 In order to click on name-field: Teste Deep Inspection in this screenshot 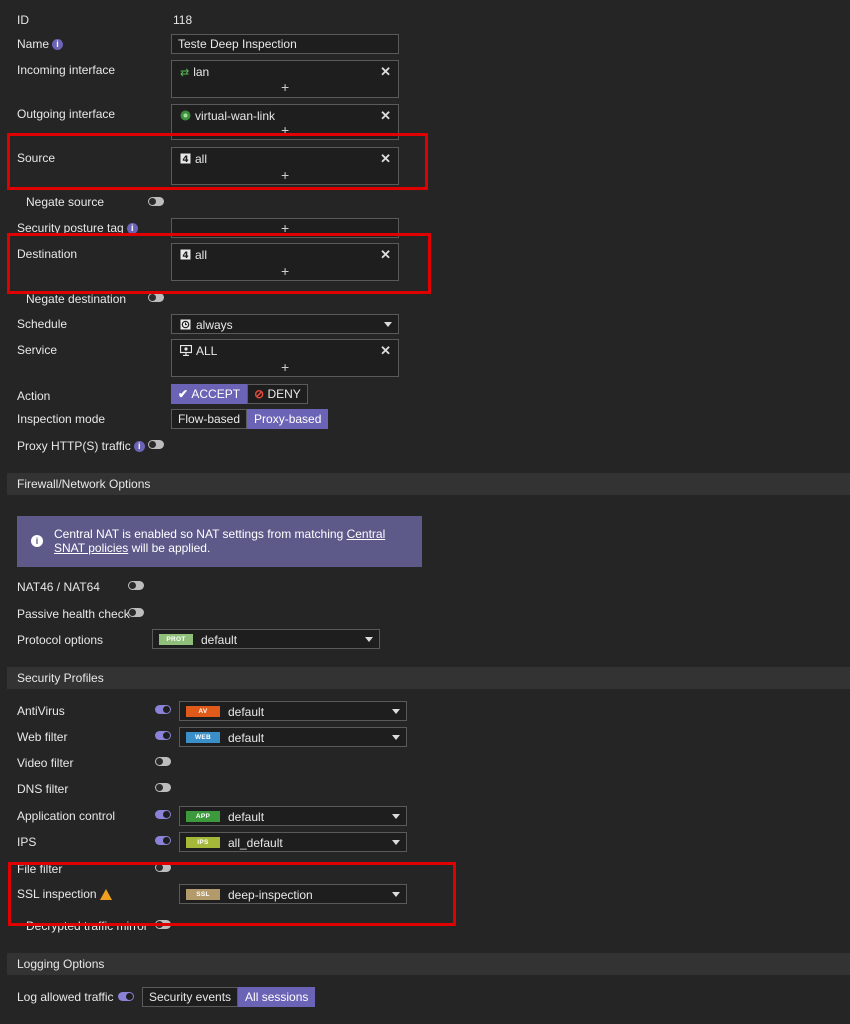, I will do `click(285, 44)`.